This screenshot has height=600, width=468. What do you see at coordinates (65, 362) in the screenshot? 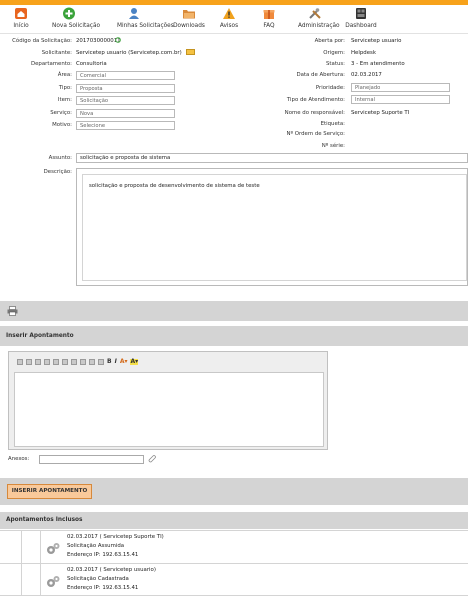
I see `bullet-list-icon` at bounding box center [65, 362].